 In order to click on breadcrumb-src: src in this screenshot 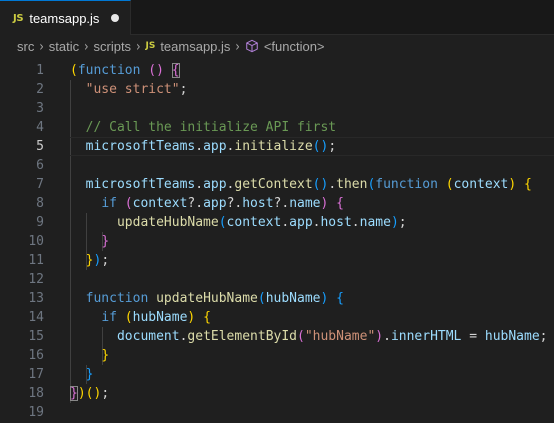, I will do `click(25, 46)`.